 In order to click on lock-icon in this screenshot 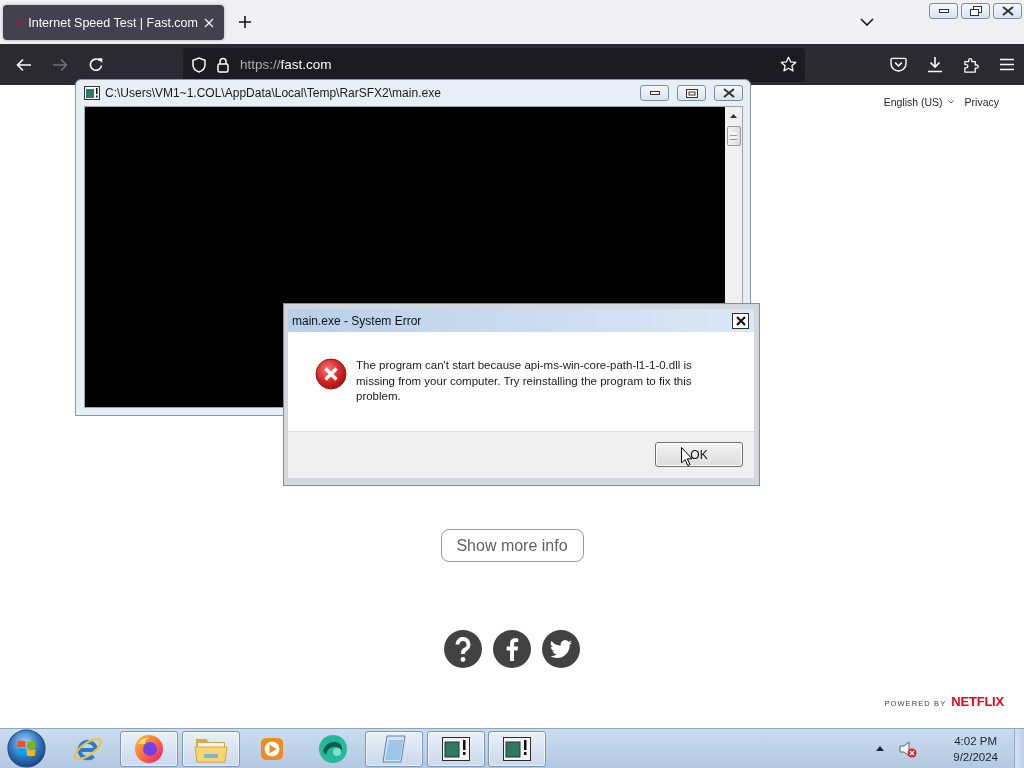, I will do `click(223, 64)`.